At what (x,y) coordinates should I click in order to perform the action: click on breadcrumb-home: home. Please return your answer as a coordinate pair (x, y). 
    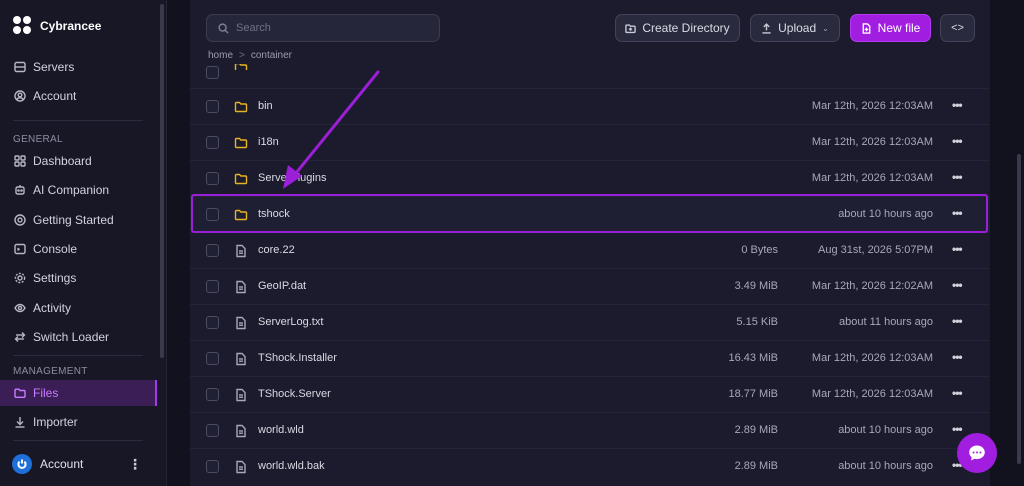
    Looking at the image, I should click on (220, 55).